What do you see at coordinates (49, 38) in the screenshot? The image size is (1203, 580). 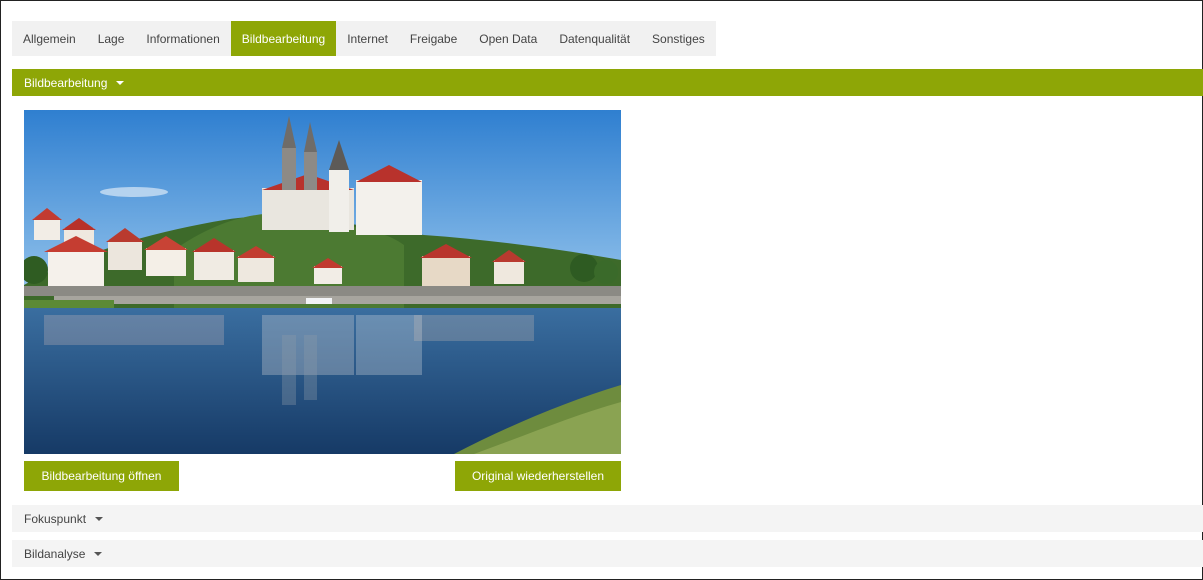 I see `tab-allgemein: Allgemein` at bounding box center [49, 38].